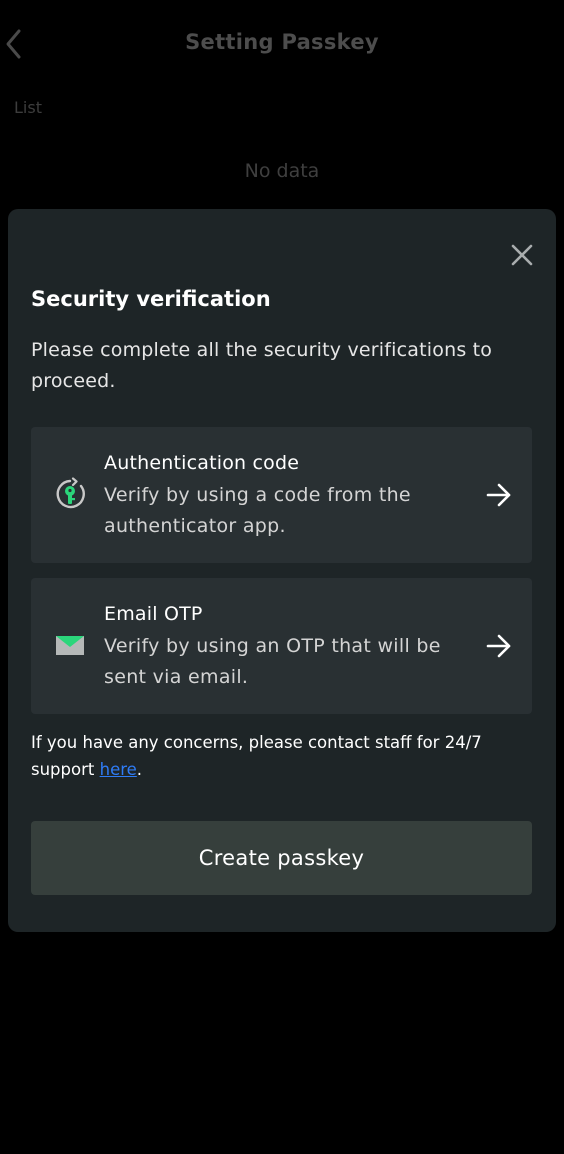 The image size is (564, 1154). I want to click on page-title: Setting Passkey, so click(282, 42).